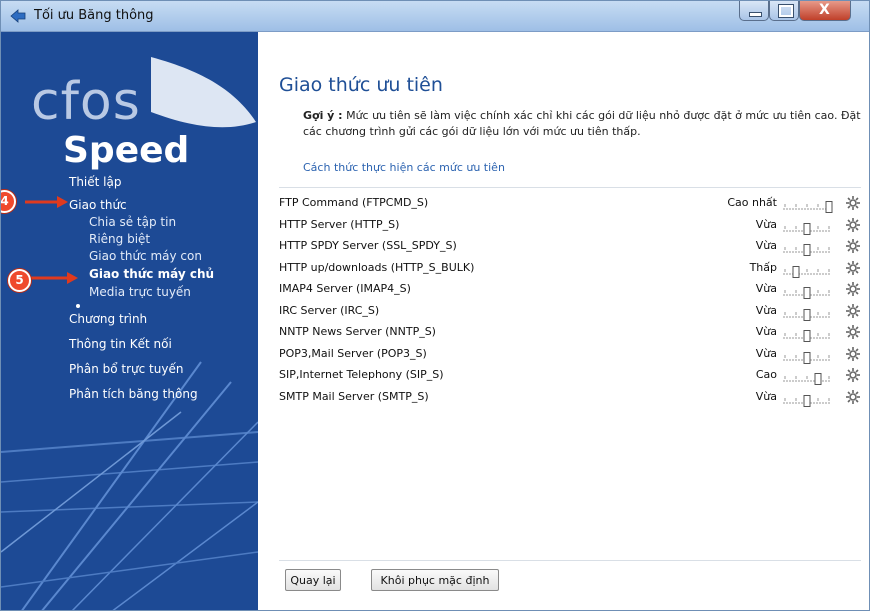 The height and width of the screenshot is (611, 870). Describe the element at coordinates (404, 167) in the screenshot. I see `priority-help-link: Cách thức thực hiện các mức ưu tiên` at that location.